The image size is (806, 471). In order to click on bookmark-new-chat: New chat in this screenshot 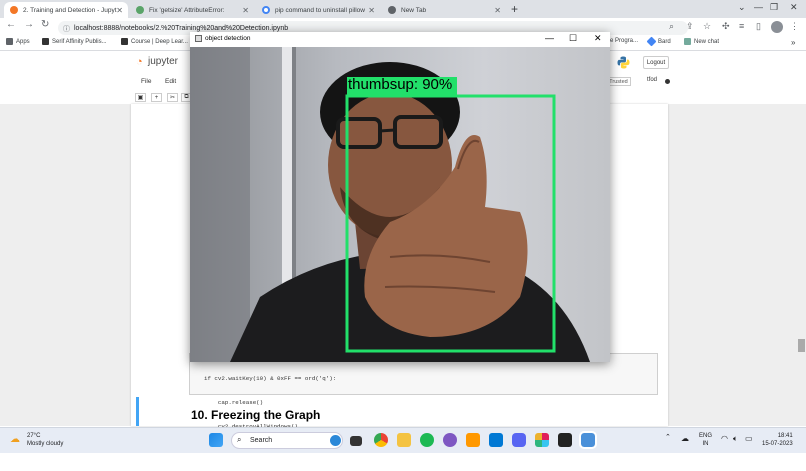, I will do `click(701, 41)`.